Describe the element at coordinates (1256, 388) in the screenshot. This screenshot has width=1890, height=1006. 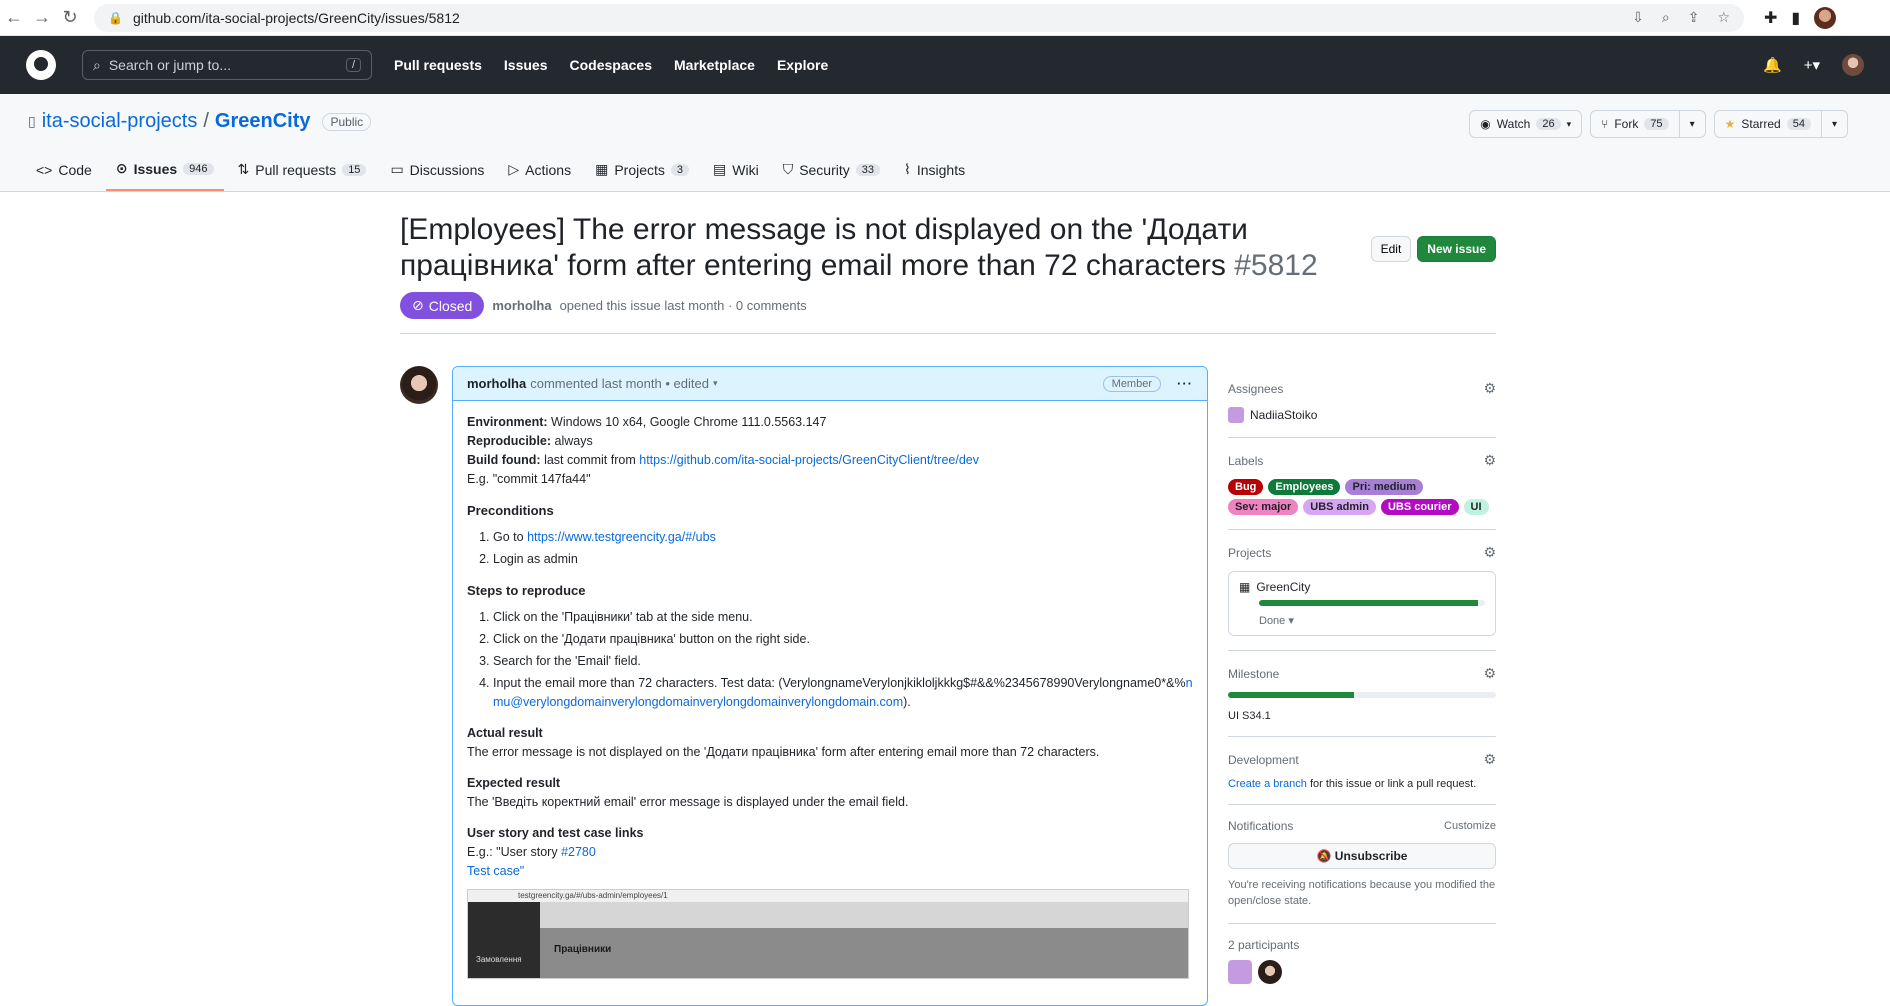
I see `assignees-heading: Assignees` at that location.